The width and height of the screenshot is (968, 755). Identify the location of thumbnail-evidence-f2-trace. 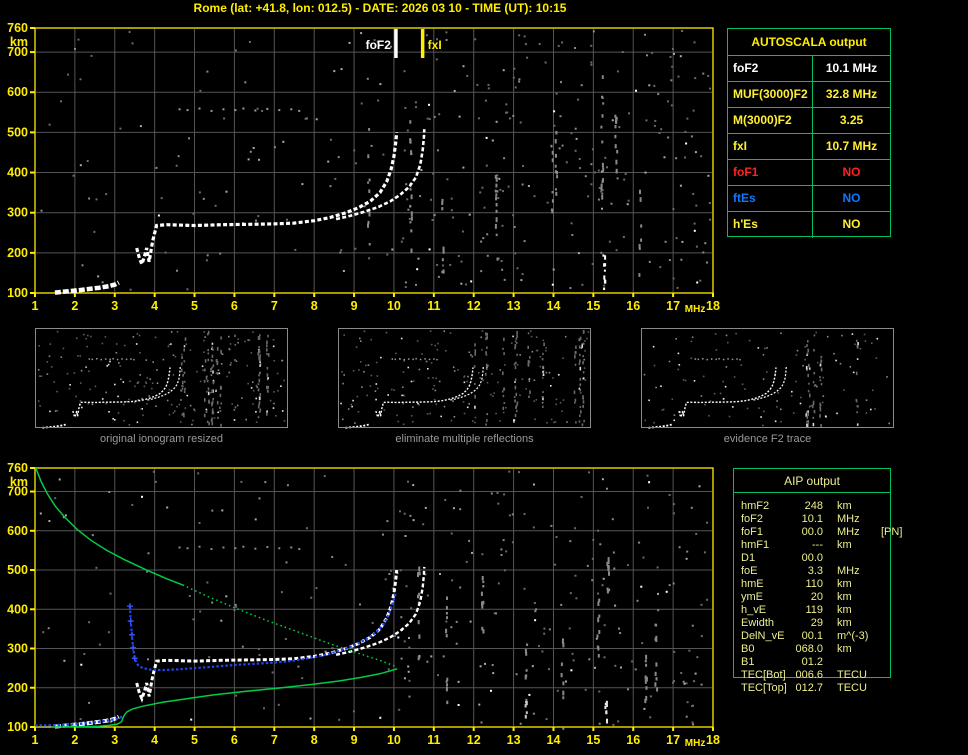
(767, 378).